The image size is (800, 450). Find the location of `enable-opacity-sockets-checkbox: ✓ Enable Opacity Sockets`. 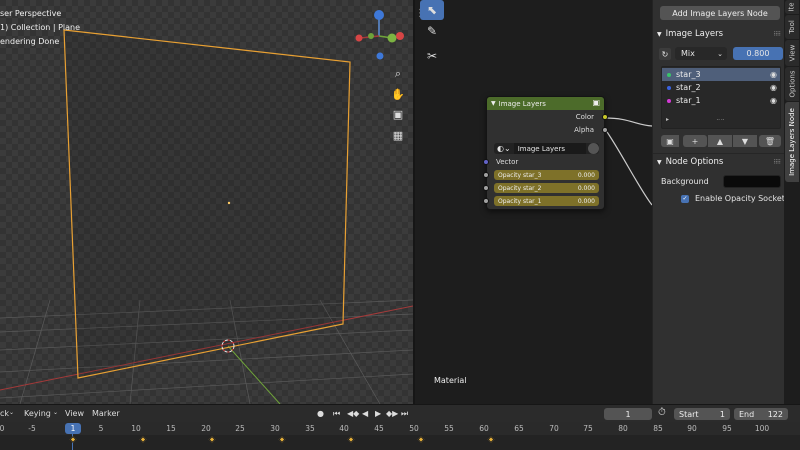

enable-opacity-sockets-checkbox: ✓ Enable Opacity Sockets is located at coordinates (735, 198).